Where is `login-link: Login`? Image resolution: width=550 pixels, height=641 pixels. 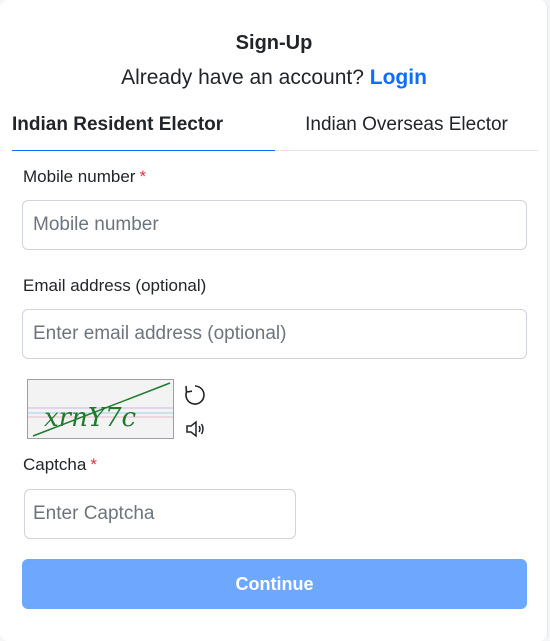
login-link: Login is located at coordinates (398, 77).